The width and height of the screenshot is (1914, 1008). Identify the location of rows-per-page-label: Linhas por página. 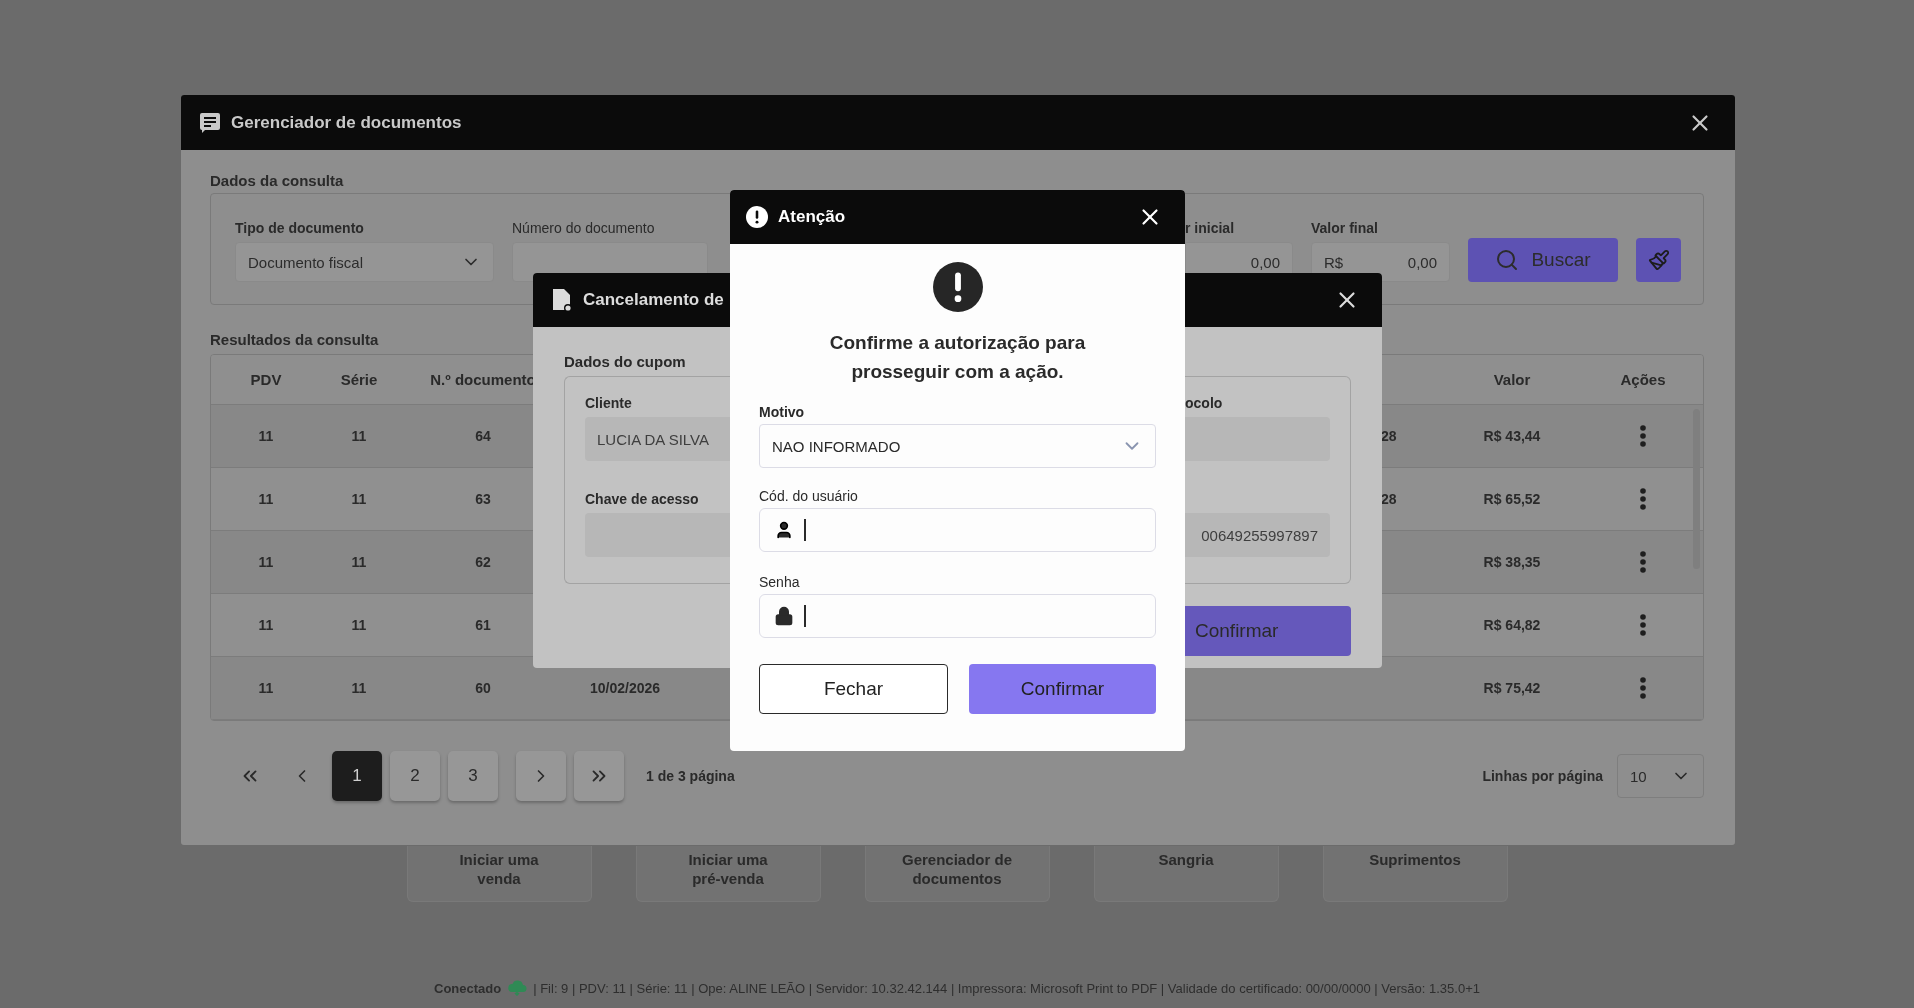
(1542, 776).